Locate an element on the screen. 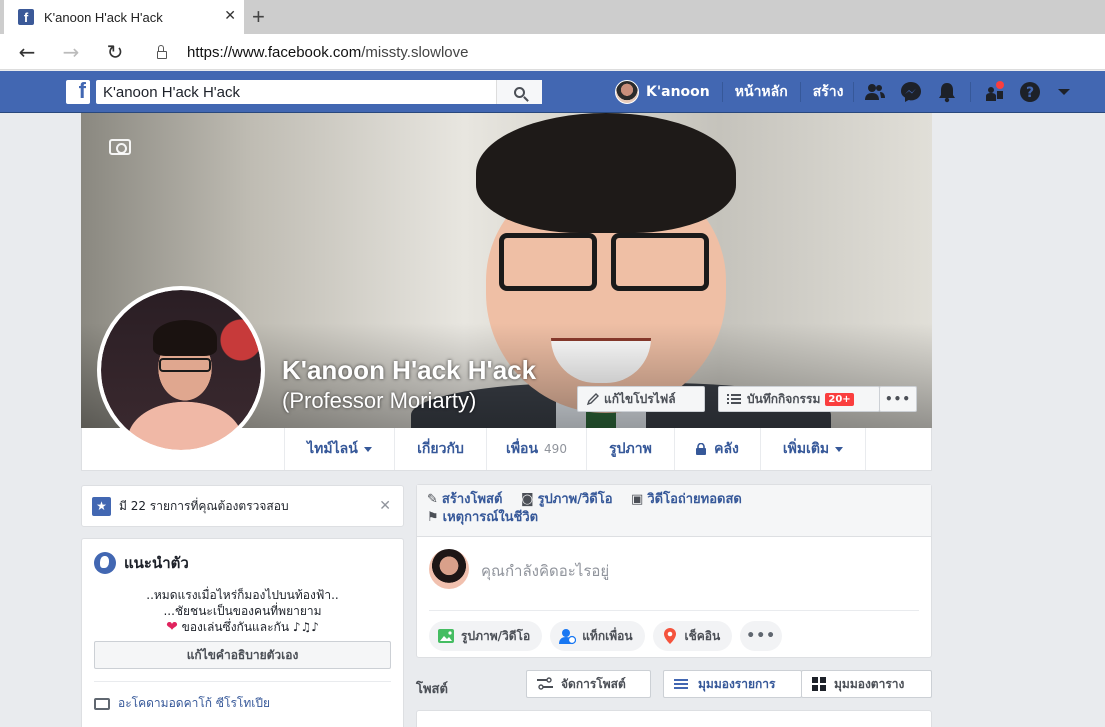 The width and height of the screenshot is (1105, 727). activity-log-label: บันทึกกิจกรรม is located at coordinates (784, 398).